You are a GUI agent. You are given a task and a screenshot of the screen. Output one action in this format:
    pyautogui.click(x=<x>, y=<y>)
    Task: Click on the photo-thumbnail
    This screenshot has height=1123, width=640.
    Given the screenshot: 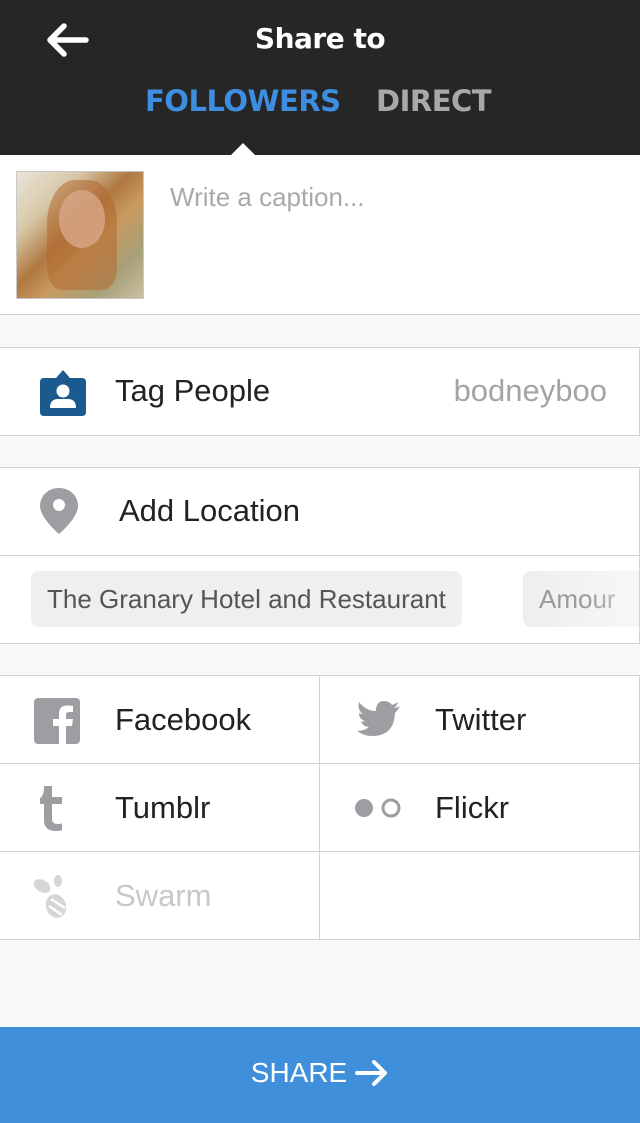 What is the action you would take?
    pyautogui.click(x=80, y=235)
    